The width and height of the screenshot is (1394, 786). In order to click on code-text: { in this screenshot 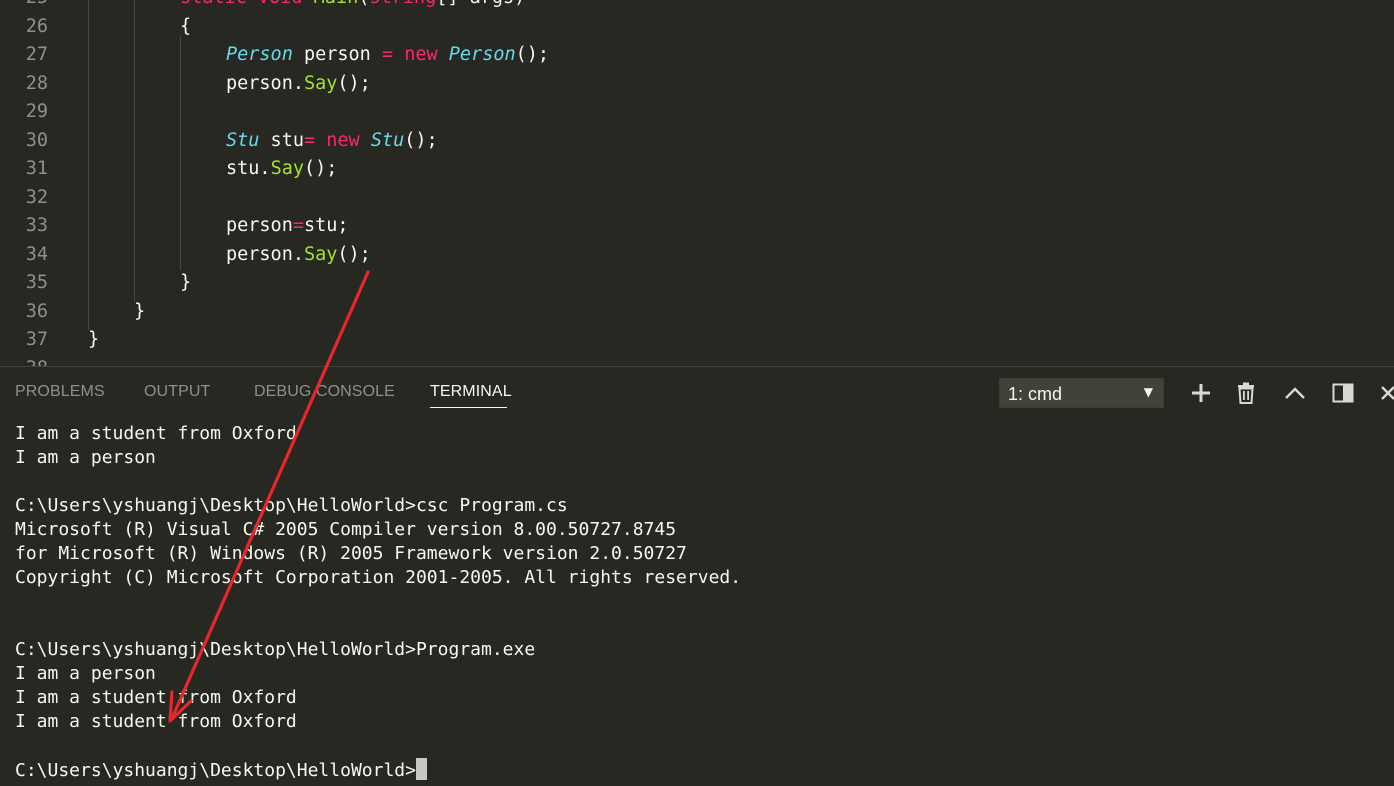, I will do `click(185, 27)`.